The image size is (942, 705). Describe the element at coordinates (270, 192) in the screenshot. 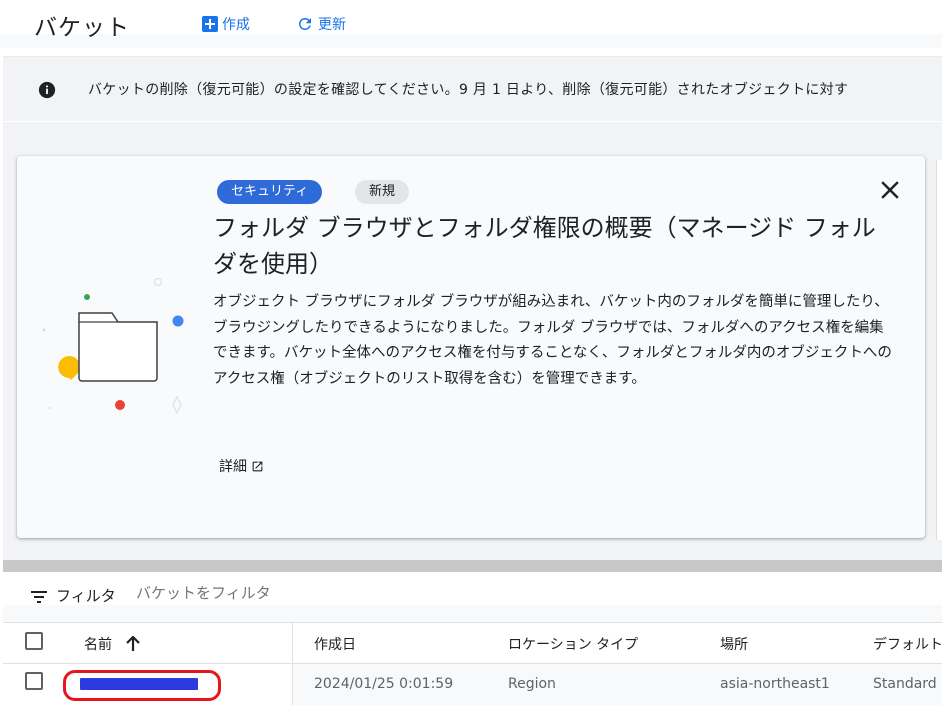

I see `chip-security: セキュリティ` at that location.